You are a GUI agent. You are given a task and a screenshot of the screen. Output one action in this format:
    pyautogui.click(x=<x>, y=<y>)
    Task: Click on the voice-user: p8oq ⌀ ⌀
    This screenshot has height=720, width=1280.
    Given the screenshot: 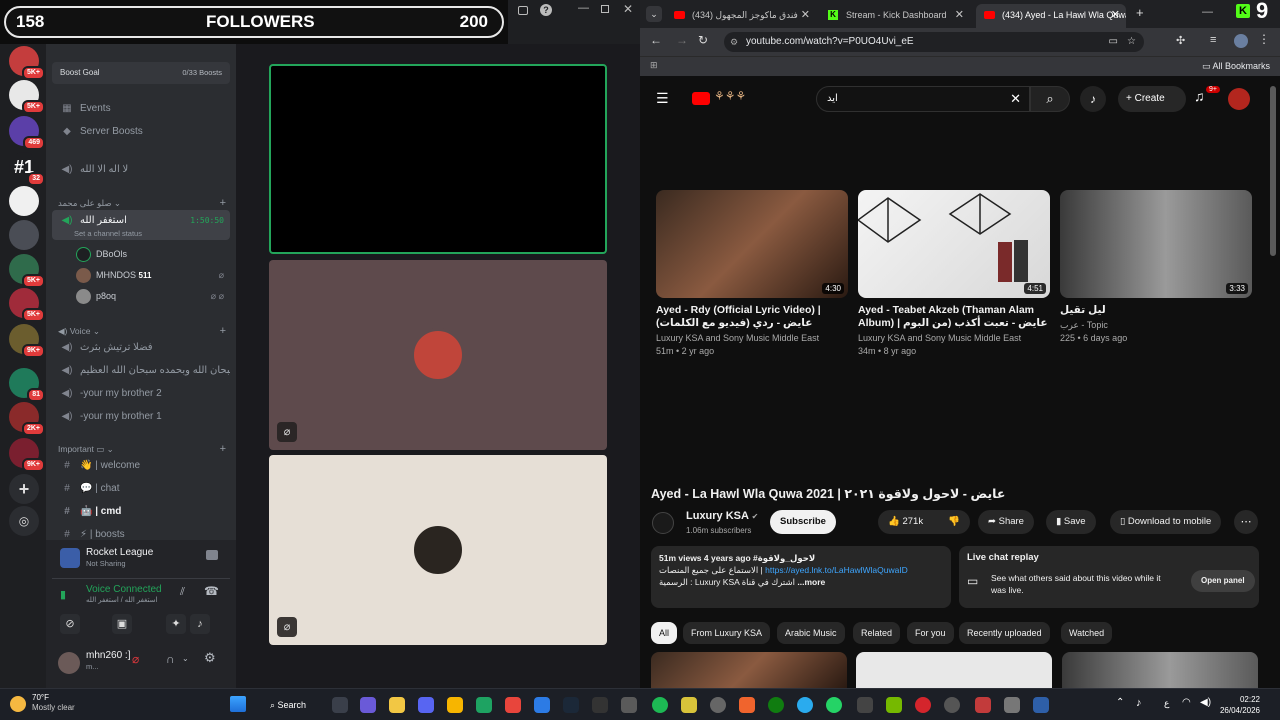 What is the action you would take?
    pyautogui.click(x=152, y=296)
    